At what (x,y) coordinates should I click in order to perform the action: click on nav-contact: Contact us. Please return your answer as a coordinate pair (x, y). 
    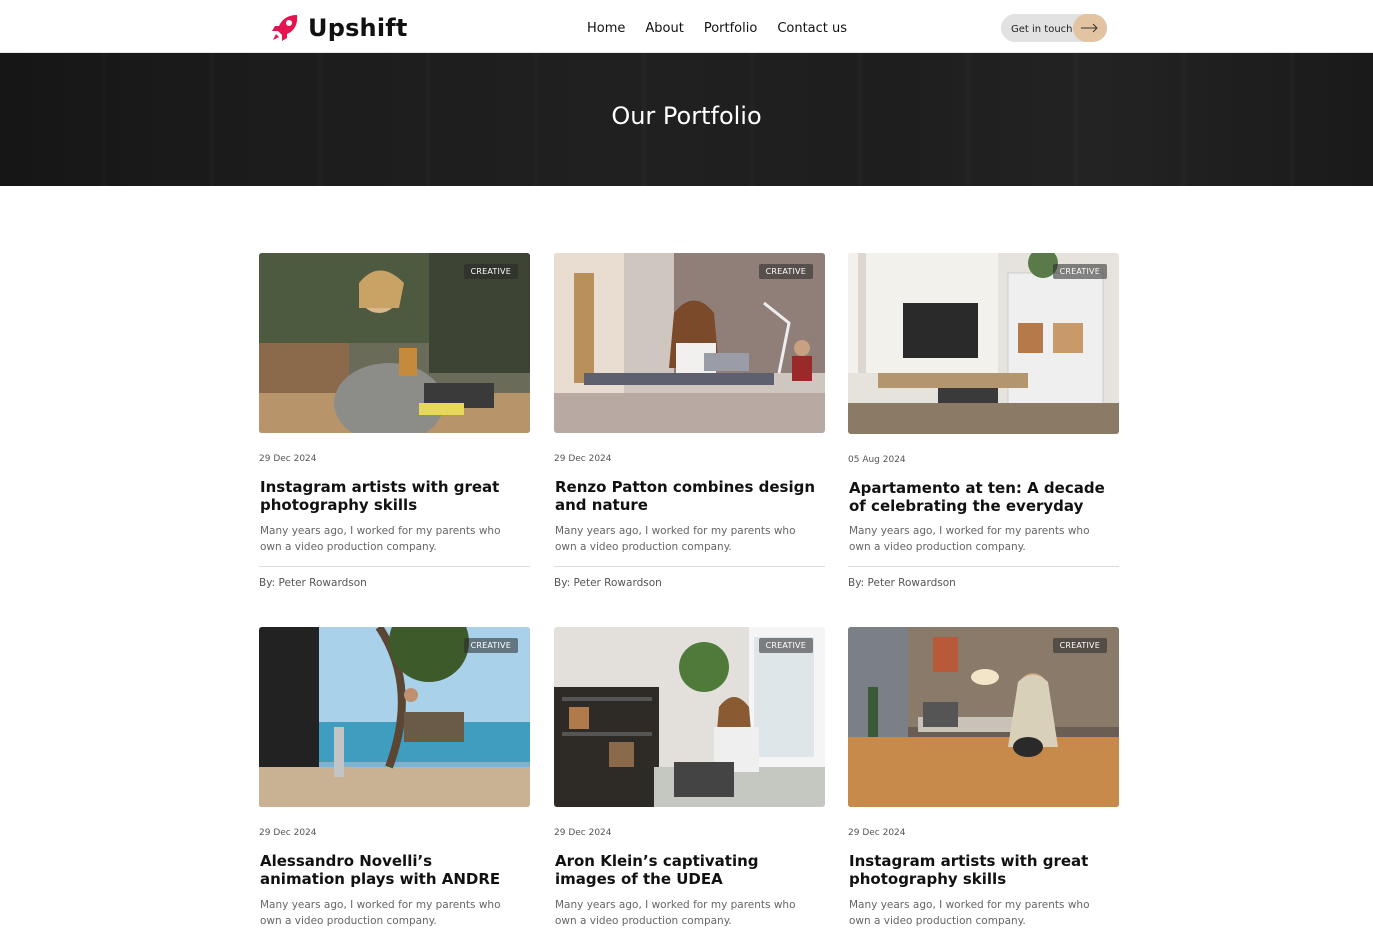
    Looking at the image, I should click on (812, 28).